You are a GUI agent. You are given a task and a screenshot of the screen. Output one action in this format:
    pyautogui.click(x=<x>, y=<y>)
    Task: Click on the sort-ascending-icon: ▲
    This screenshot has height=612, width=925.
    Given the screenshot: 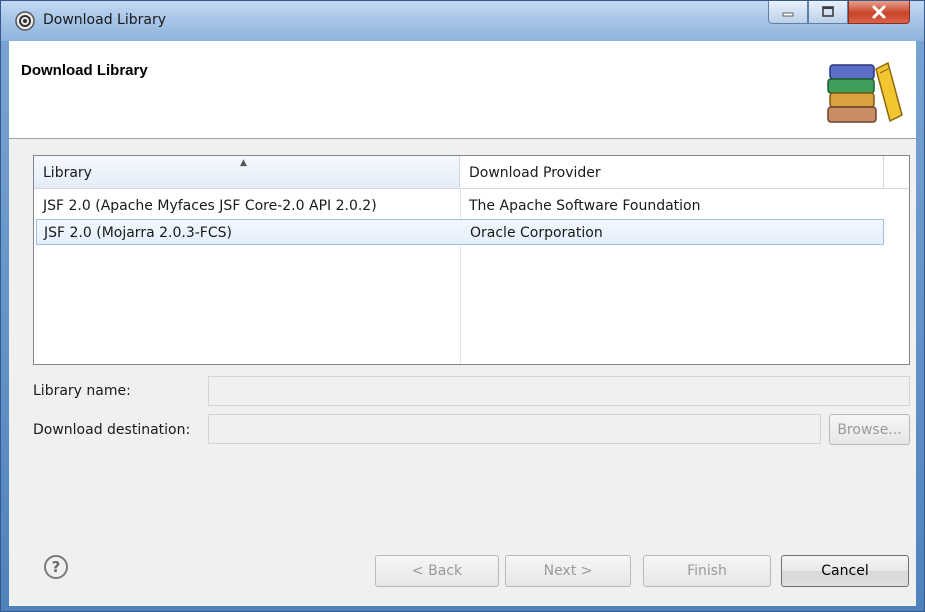 What is the action you would take?
    pyautogui.click(x=243, y=163)
    